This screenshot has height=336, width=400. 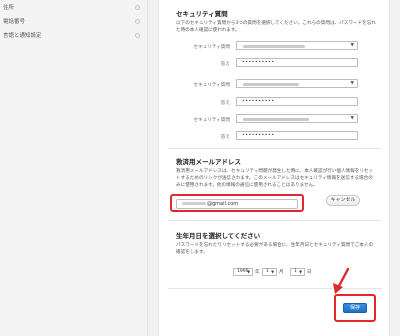 I want to click on birthday-title: 生年月日を選択してください, so click(x=218, y=236).